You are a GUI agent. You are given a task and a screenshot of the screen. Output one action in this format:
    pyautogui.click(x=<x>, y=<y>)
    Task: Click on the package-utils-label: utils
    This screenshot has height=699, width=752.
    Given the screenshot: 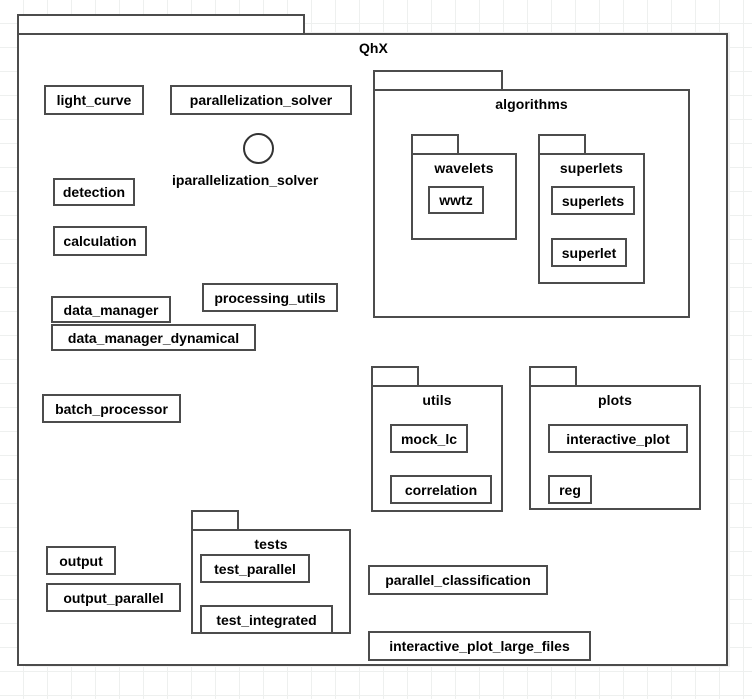 What is the action you would take?
    pyautogui.click(x=437, y=400)
    